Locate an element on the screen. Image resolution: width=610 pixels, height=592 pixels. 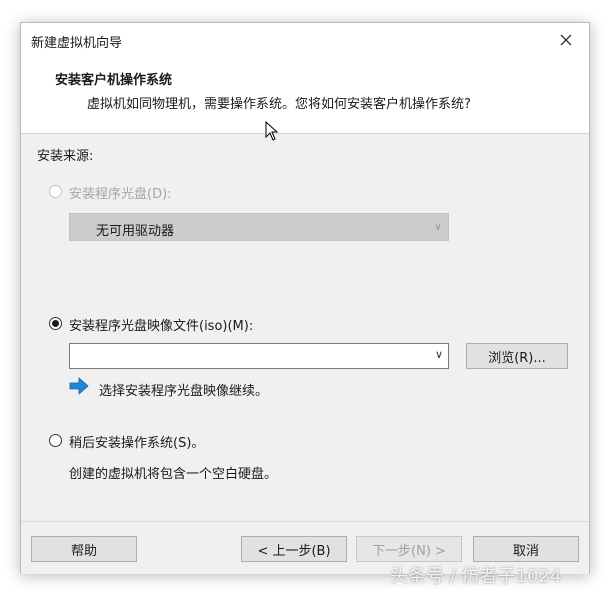
close-button is located at coordinates (566, 40).